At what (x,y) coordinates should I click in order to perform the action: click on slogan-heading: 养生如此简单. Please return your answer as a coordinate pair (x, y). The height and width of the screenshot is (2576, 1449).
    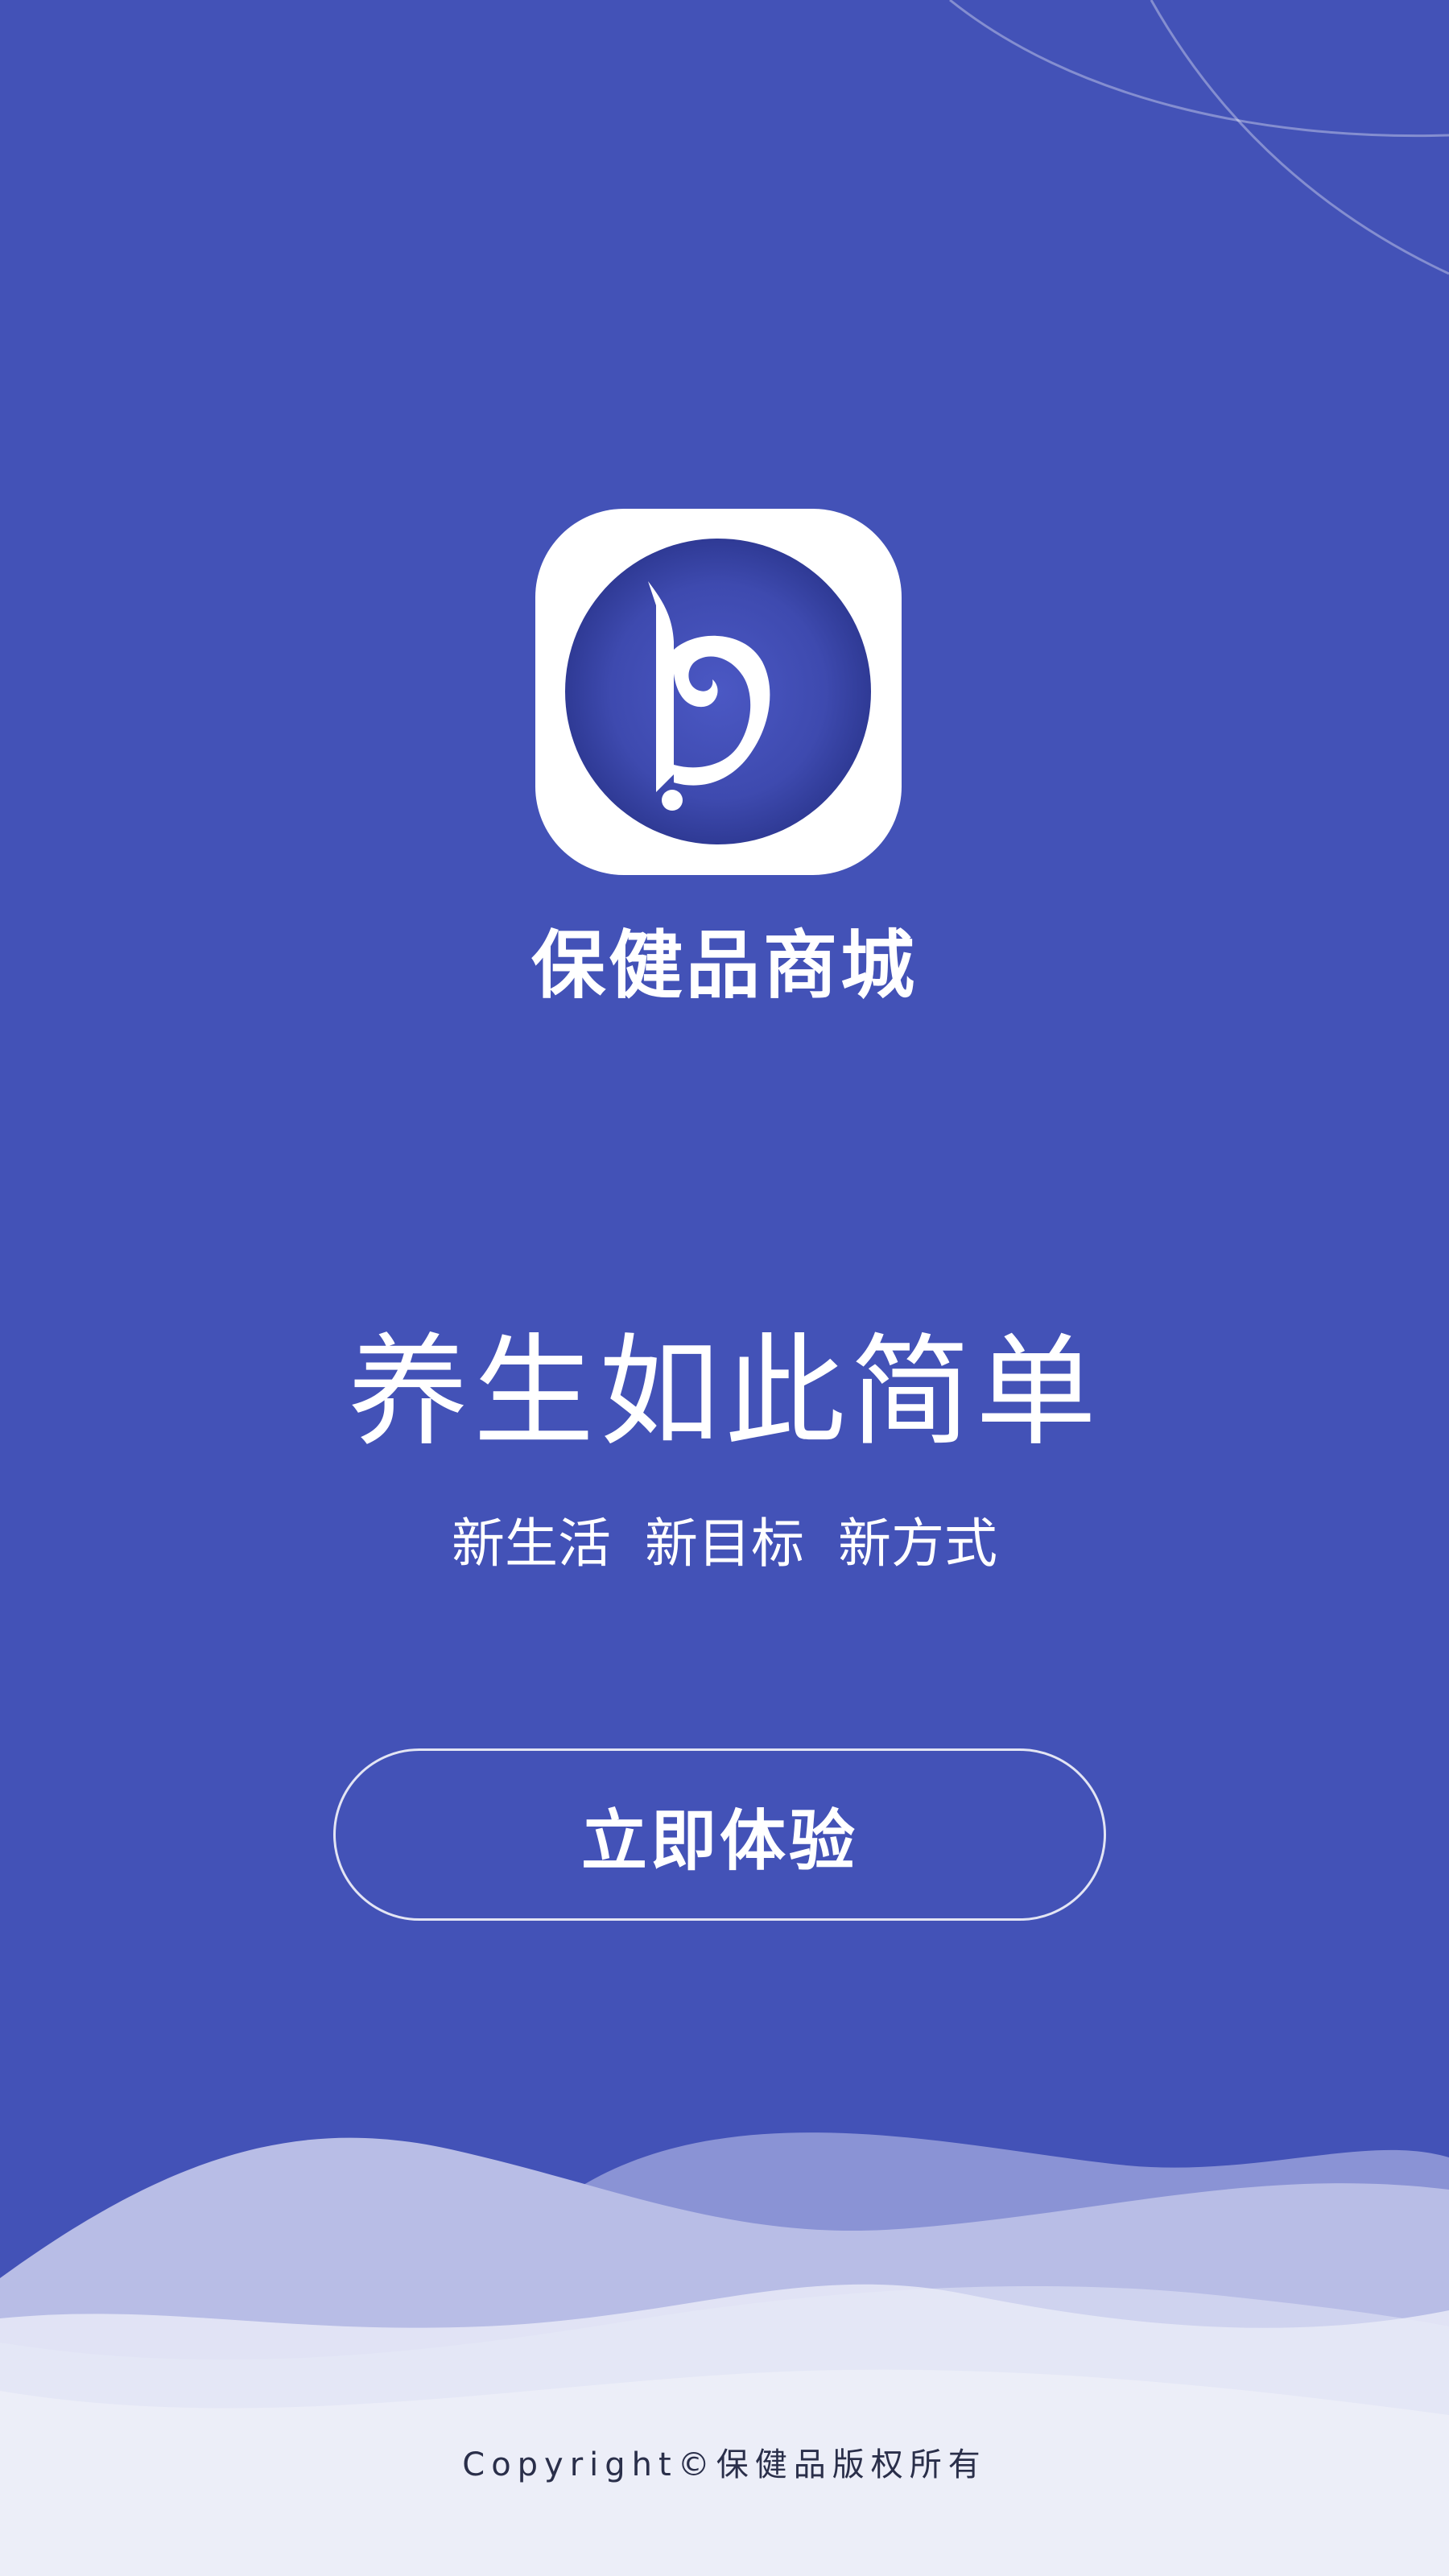
    Looking at the image, I should click on (724, 1393).